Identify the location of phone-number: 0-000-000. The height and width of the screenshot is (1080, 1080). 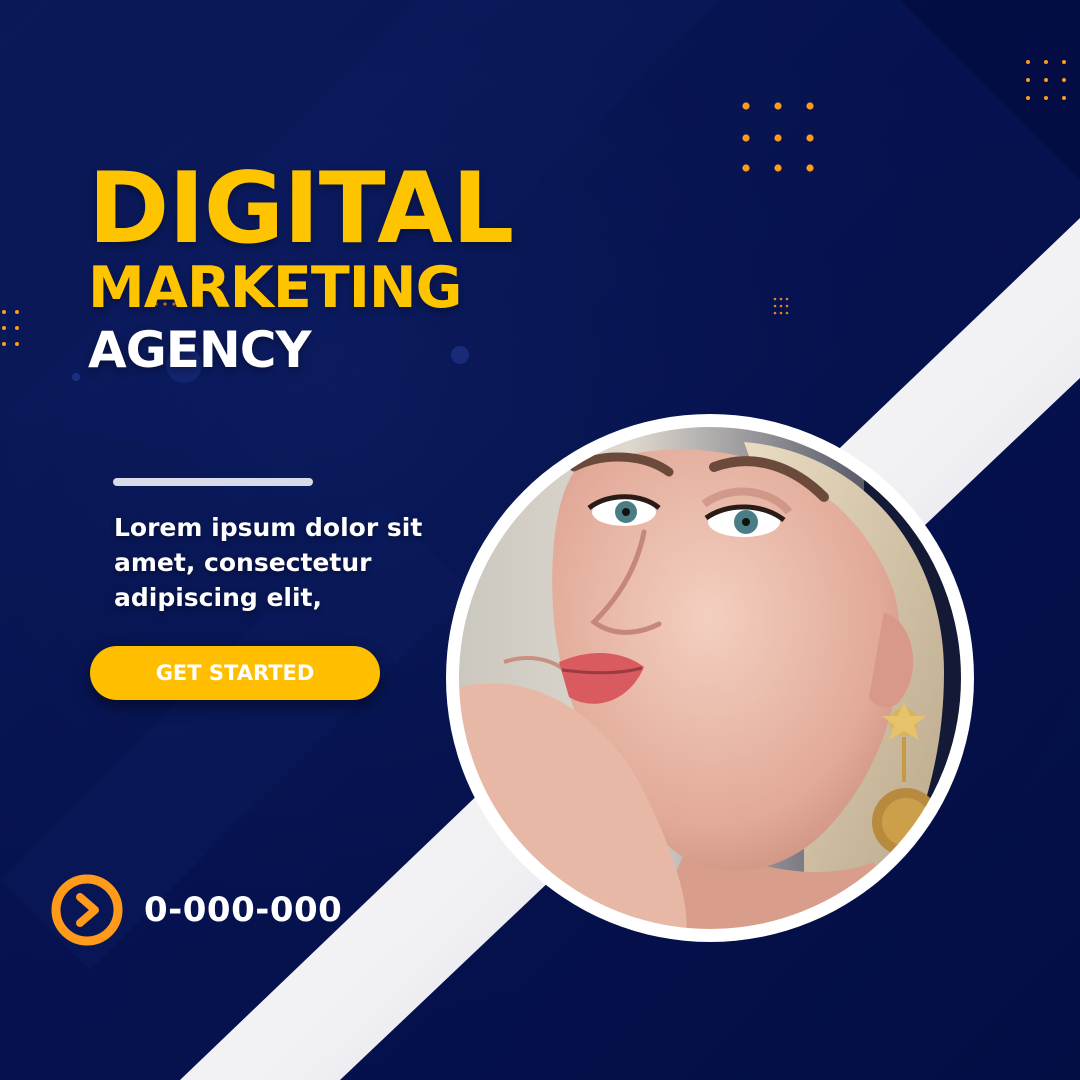
(243, 910).